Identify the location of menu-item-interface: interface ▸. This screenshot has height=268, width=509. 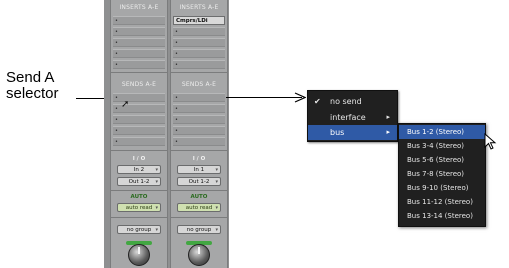
(352, 117).